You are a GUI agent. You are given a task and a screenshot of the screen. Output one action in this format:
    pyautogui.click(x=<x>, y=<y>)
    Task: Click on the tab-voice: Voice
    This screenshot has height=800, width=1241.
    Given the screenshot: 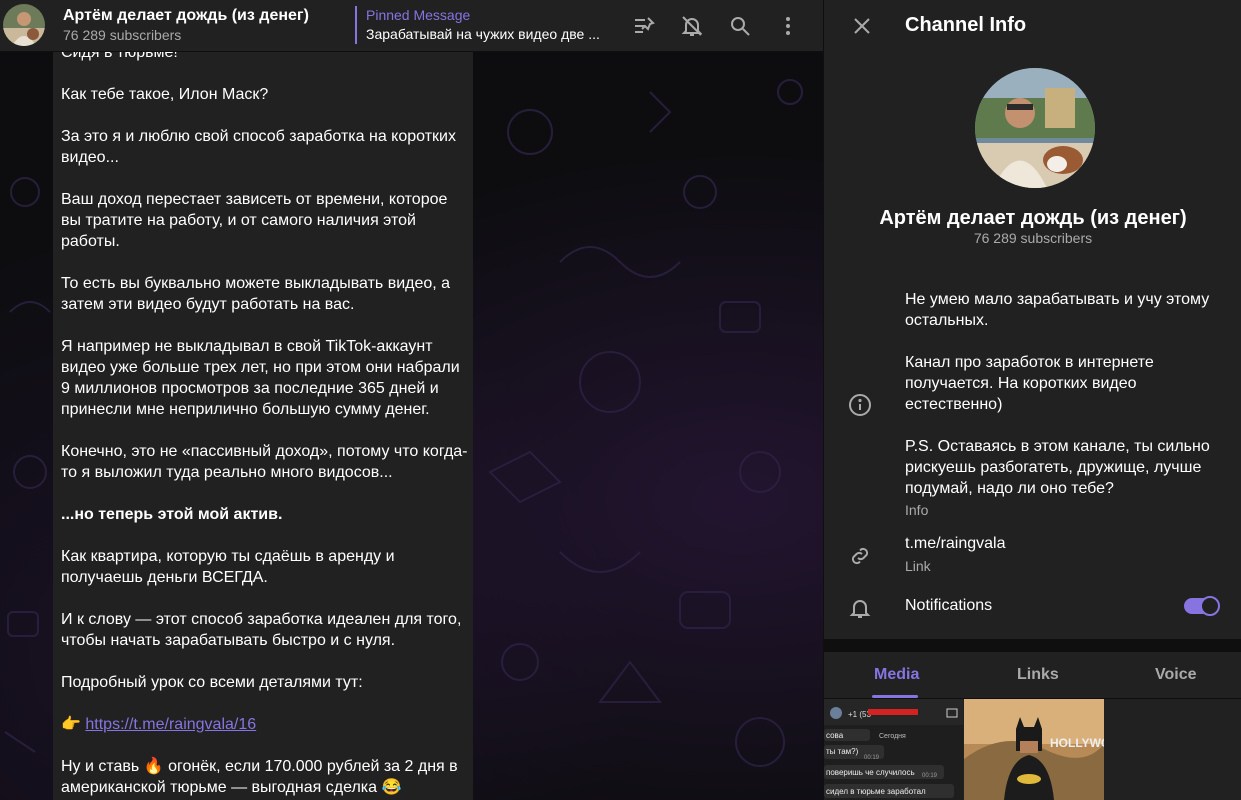 What is the action you would take?
    pyautogui.click(x=1176, y=675)
    